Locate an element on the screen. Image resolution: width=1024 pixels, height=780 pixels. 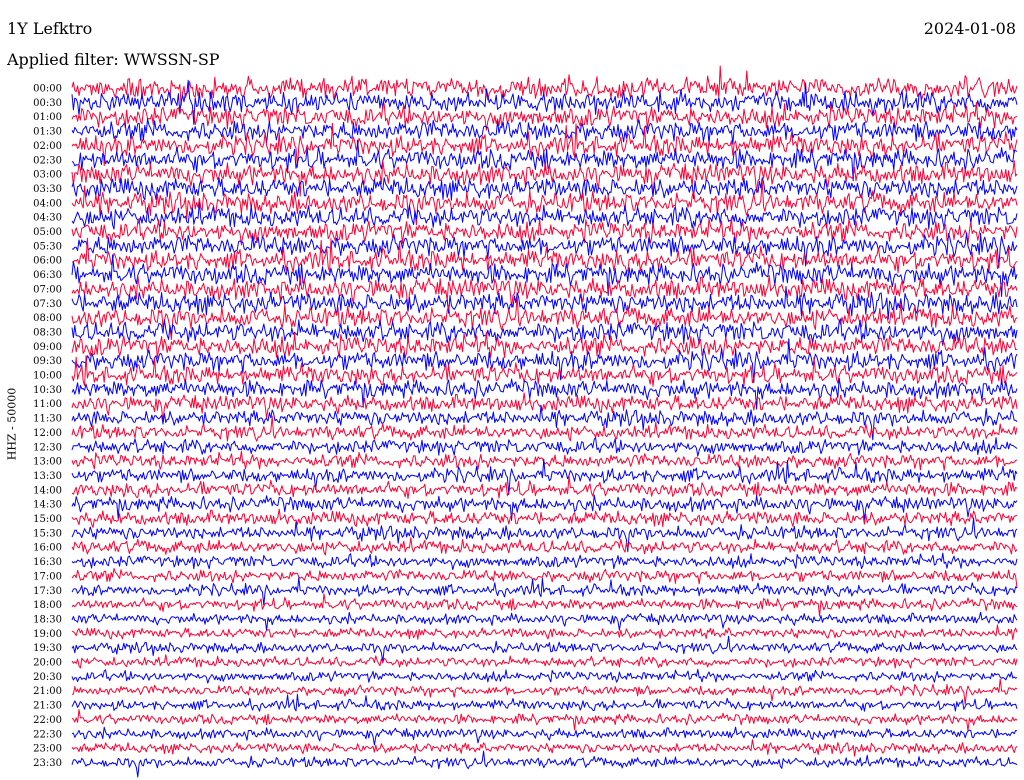
time-tick-label: 04:00 is located at coordinates (47, 203).